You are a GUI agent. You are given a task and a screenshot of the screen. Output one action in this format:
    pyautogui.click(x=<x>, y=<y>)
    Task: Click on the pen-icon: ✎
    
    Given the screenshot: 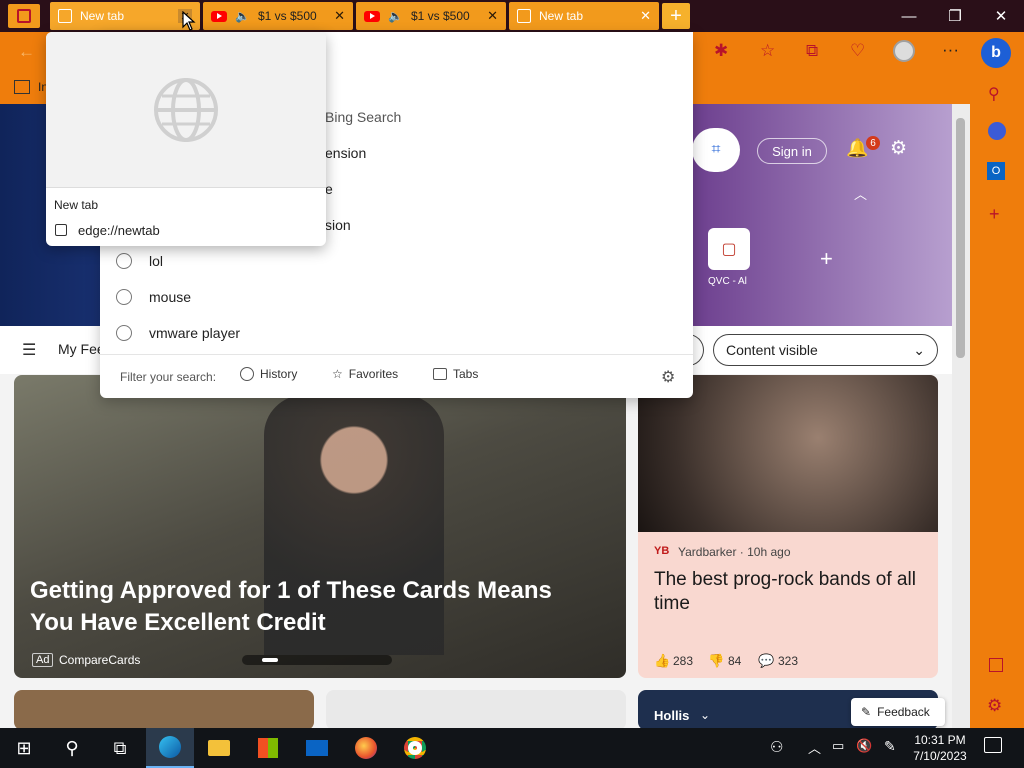 What is the action you would take?
    pyautogui.click(x=890, y=746)
    